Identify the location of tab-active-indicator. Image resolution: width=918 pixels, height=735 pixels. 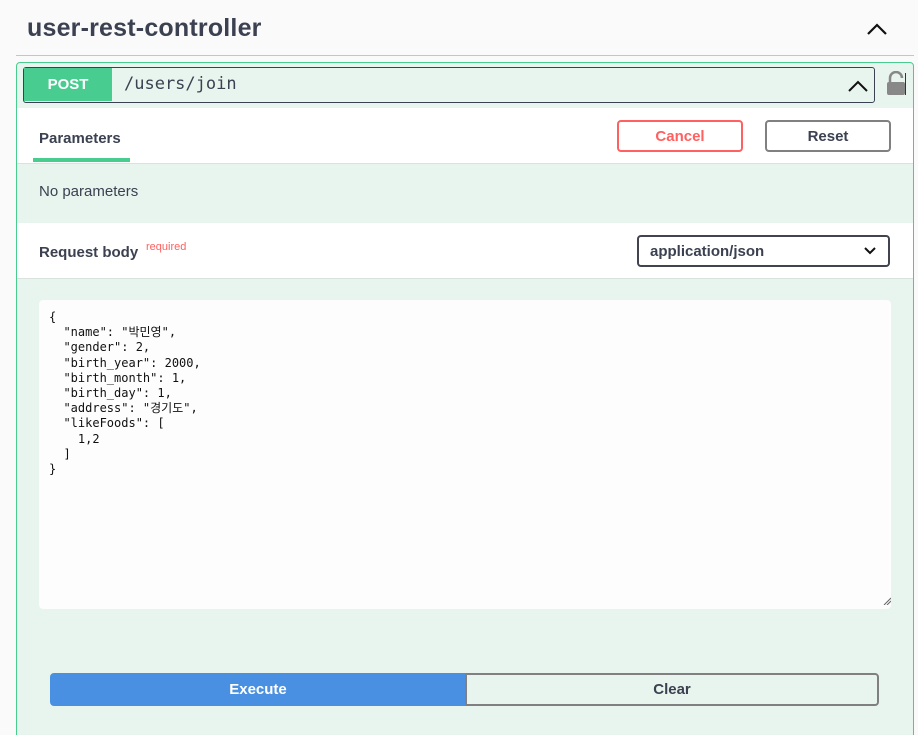
(81, 160).